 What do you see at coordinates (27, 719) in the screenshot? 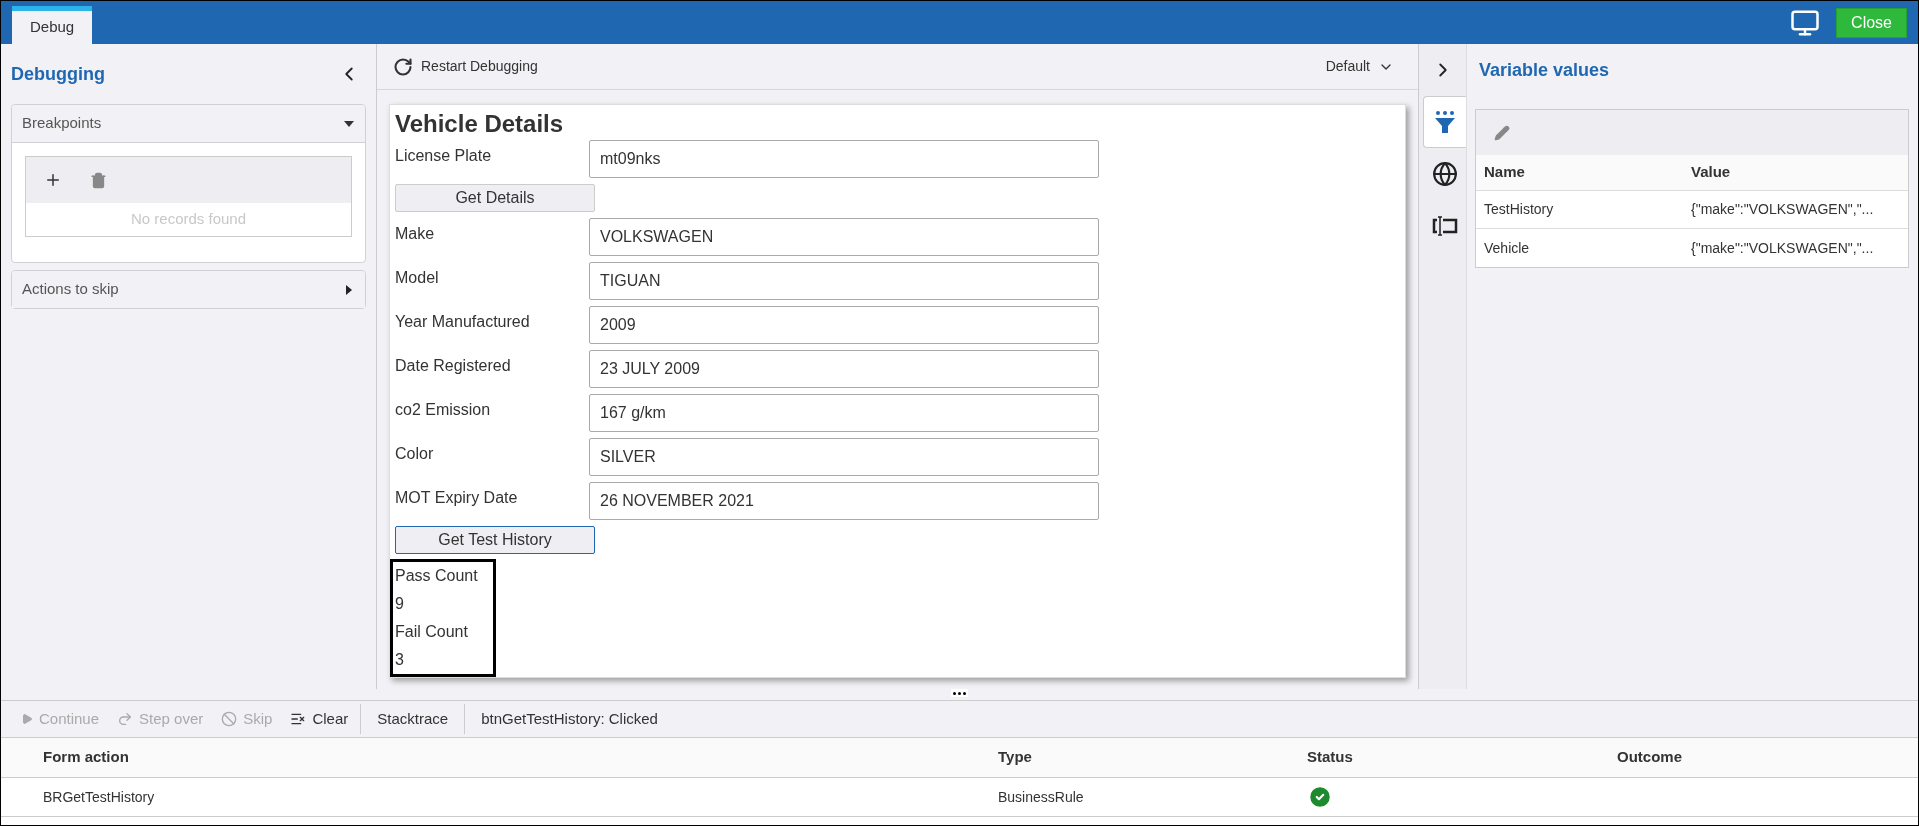
I see `play-icon` at bounding box center [27, 719].